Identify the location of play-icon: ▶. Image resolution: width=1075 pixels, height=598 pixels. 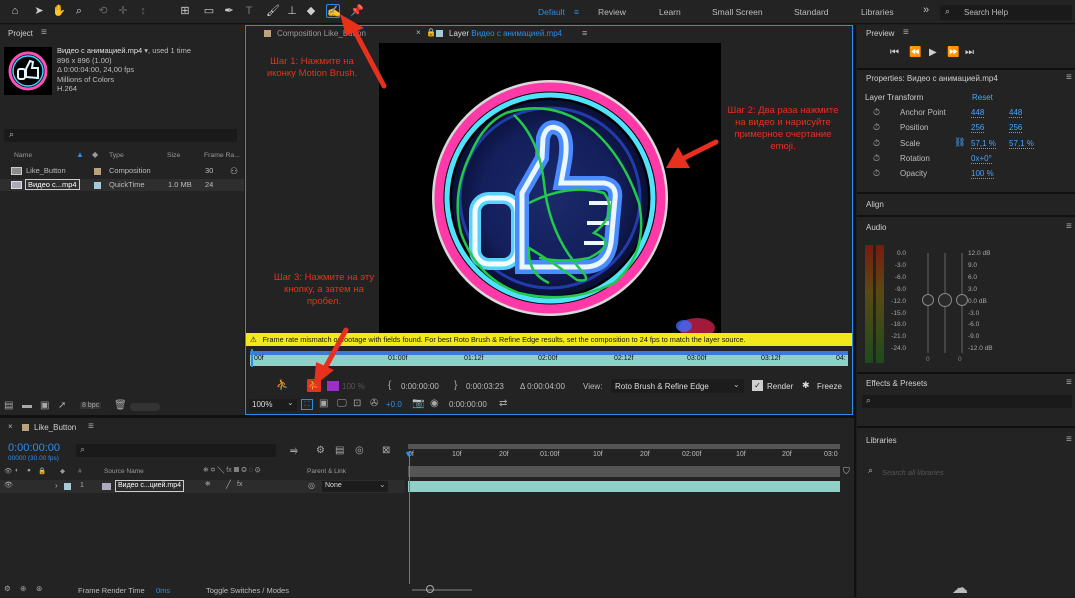
(933, 52).